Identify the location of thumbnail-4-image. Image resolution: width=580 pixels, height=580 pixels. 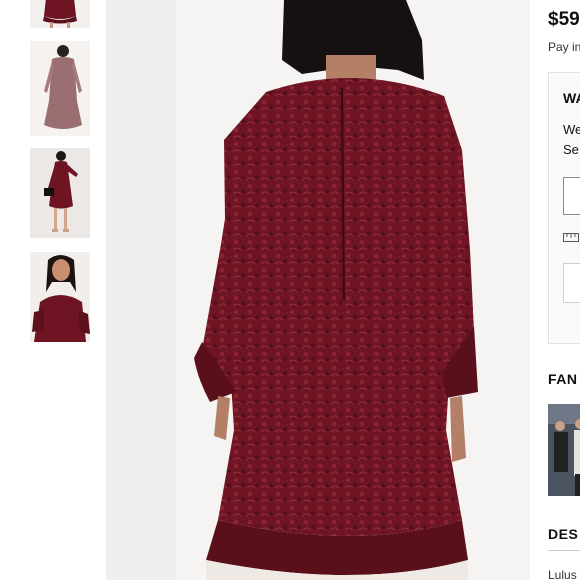
(60, 297).